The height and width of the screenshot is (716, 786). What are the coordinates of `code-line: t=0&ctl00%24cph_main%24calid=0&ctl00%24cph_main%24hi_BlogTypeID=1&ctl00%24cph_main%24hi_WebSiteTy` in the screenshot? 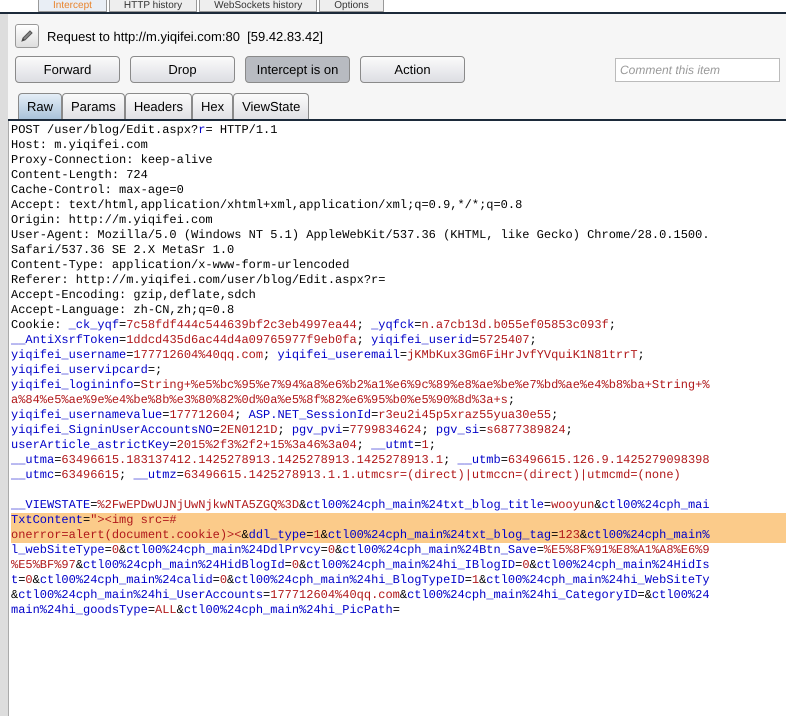 It's located at (361, 580).